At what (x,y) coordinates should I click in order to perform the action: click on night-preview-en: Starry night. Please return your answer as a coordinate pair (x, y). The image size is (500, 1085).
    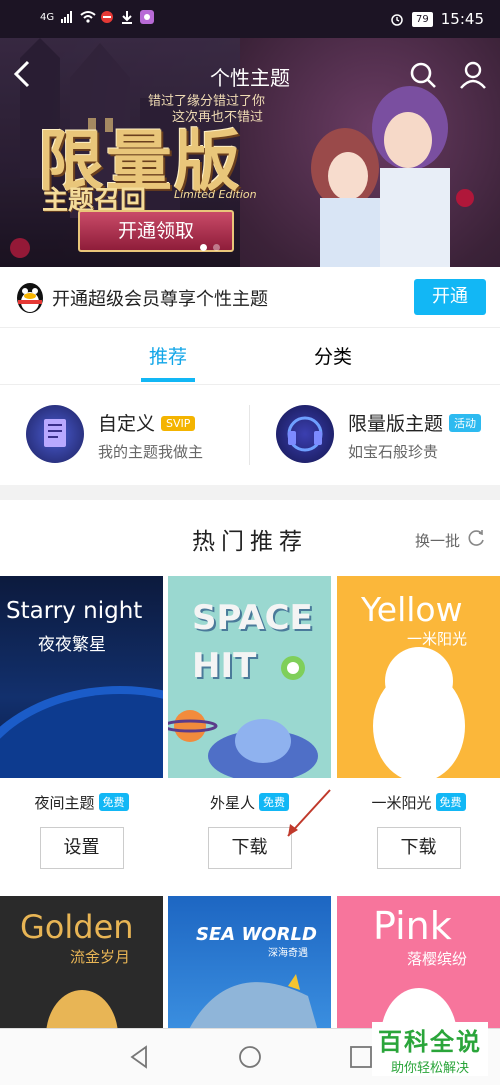
    Looking at the image, I should click on (74, 611).